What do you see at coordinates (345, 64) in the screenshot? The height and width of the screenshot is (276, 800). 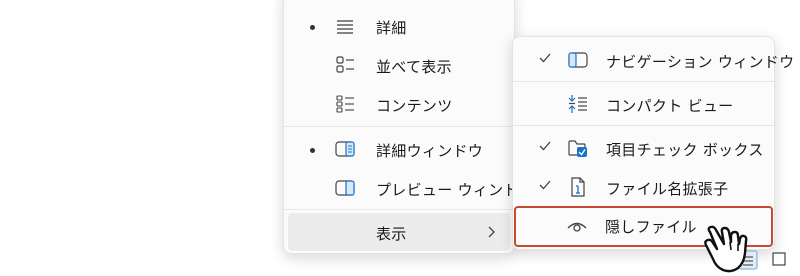 I see `tiles-icon` at bounding box center [345, 64].